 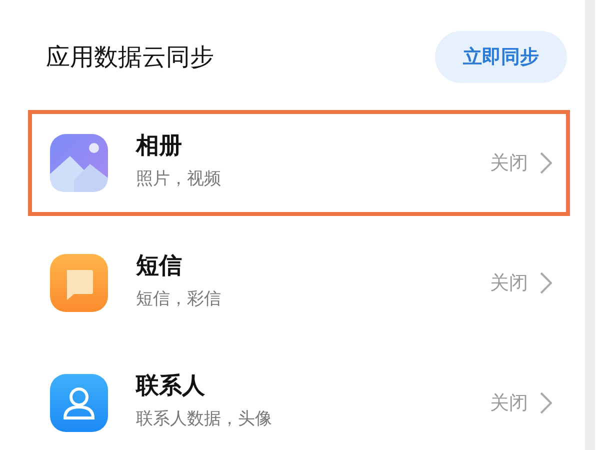 I want to click on item-subtitle: 联系人数据，头像, so click(x=204, y=420).